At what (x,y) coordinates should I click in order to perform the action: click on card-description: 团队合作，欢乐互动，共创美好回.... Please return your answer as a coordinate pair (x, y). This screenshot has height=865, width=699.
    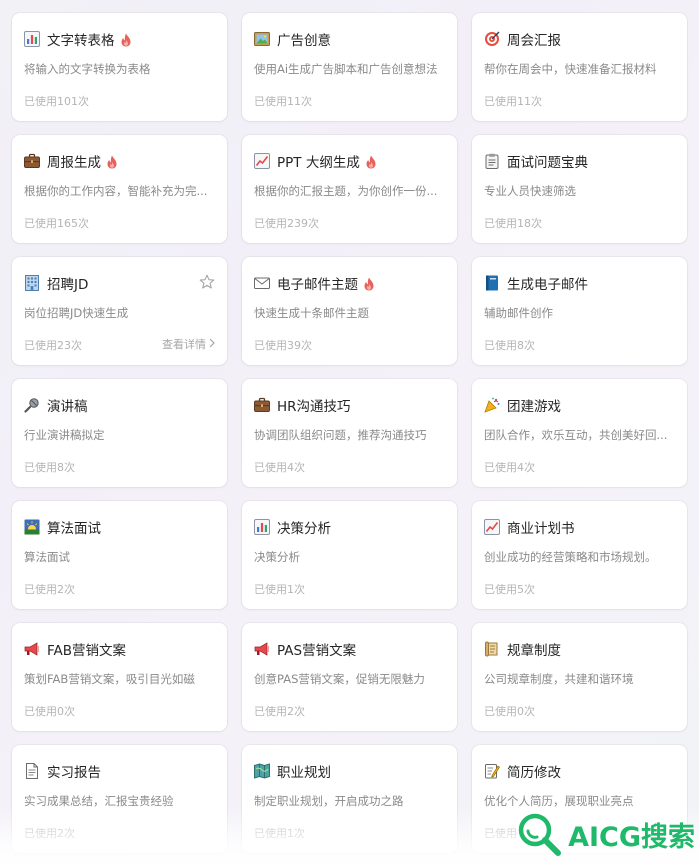
    Looking at the image, I should click on (576, 435).